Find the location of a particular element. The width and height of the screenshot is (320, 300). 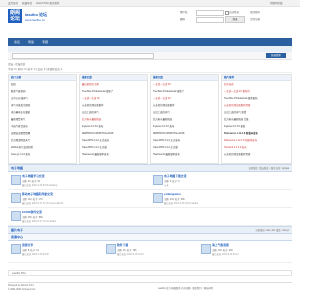

search-input is located at coordinates (83, 56).